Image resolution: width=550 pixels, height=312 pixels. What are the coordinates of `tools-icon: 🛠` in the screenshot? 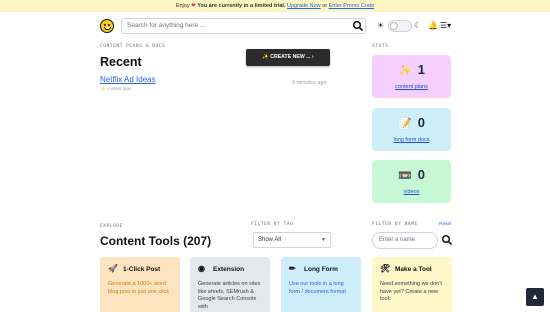 It's located at (385, 268).